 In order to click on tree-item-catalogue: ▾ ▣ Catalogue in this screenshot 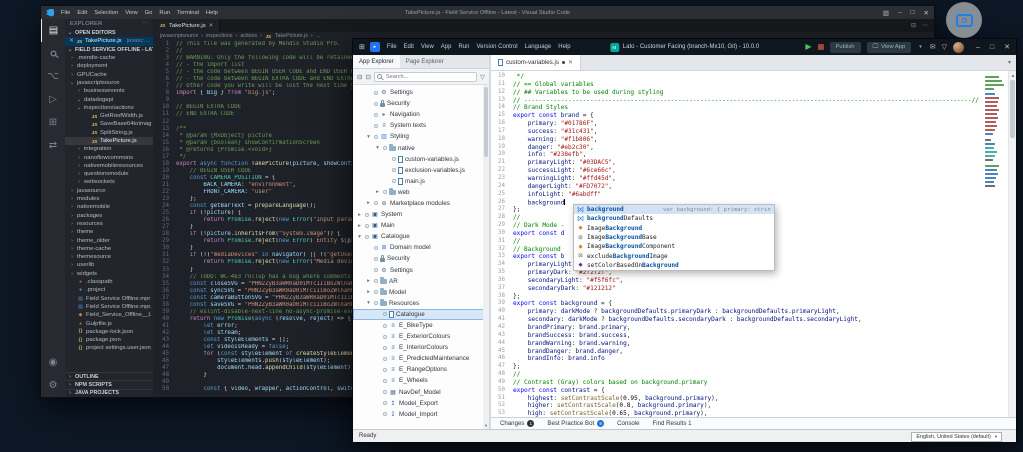, I will do `click(421, 236)`.